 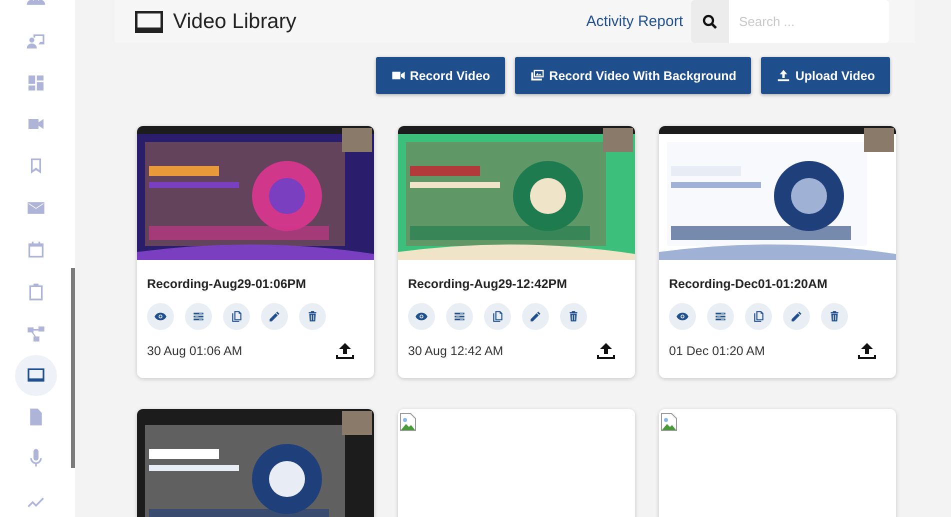 What do you see at coordinates (36, 82) in the screenshot?
I see `dashboard-icon` at bounding box center [36, 82].